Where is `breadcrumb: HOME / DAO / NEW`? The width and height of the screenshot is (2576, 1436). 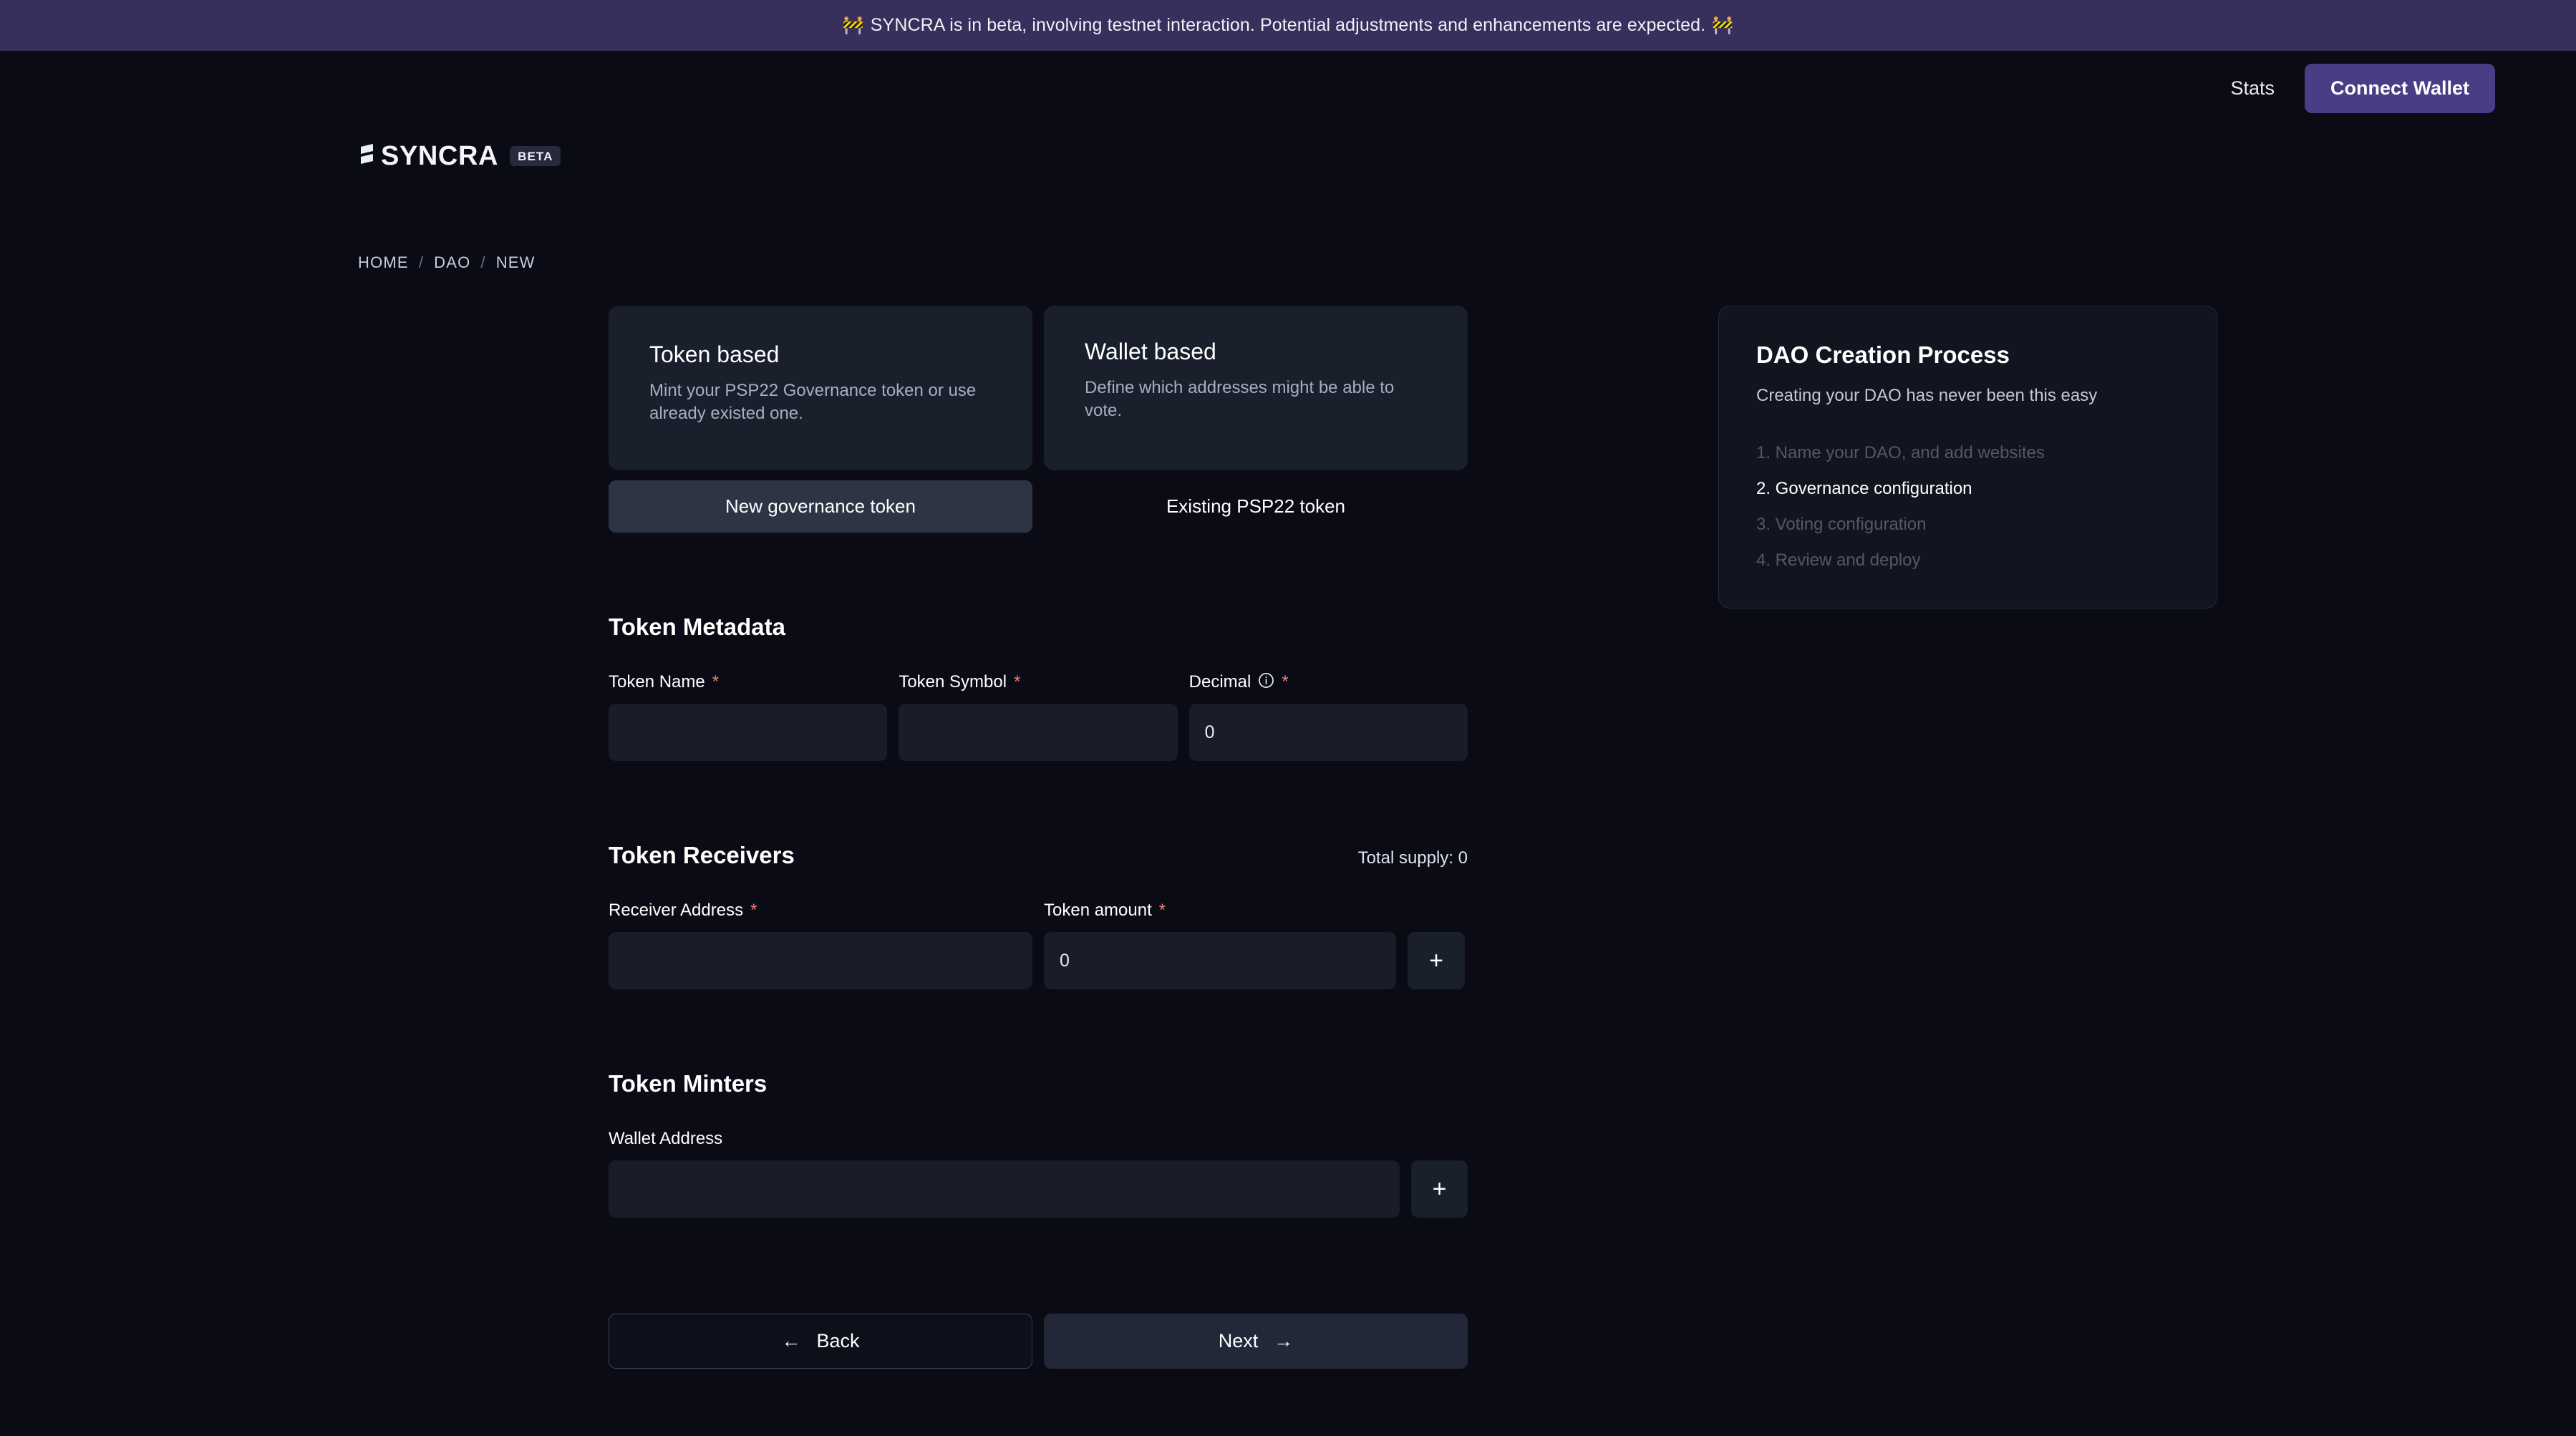 breadcrumb: HOME / DAO / NEW is located at coordinates (1467, 262).